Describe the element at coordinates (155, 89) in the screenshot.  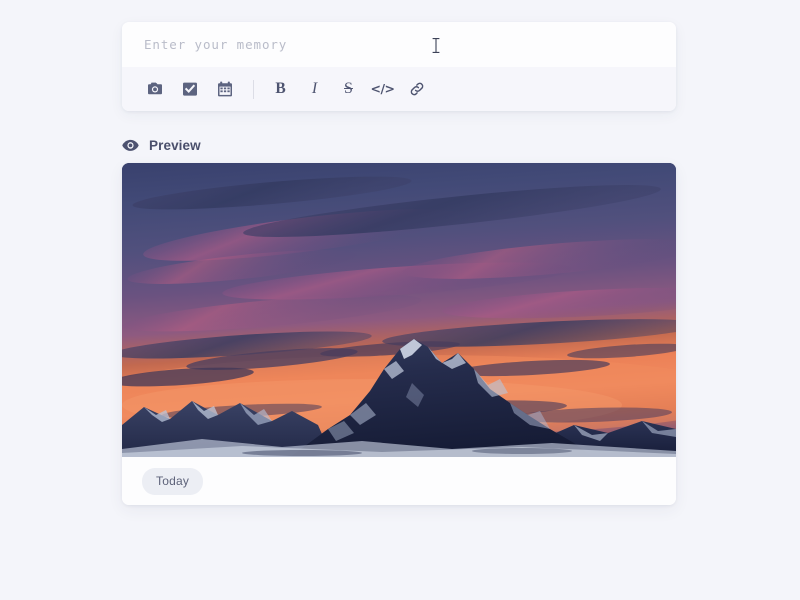
I see `camera-icon` at that location.